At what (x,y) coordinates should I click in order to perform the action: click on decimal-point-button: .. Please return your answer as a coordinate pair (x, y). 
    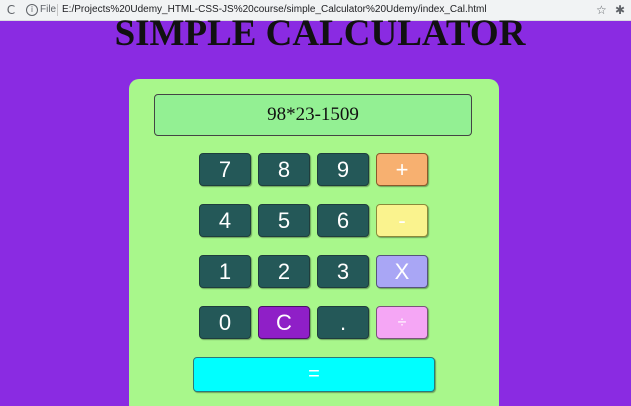
    Looking at the image, I should click on (343, 322).